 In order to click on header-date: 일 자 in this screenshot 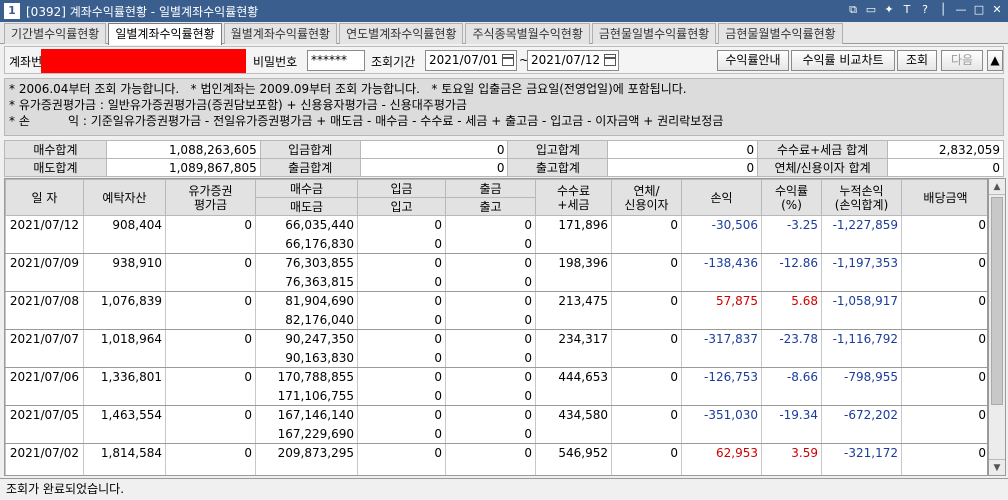, I will do `click(44, 197)`.